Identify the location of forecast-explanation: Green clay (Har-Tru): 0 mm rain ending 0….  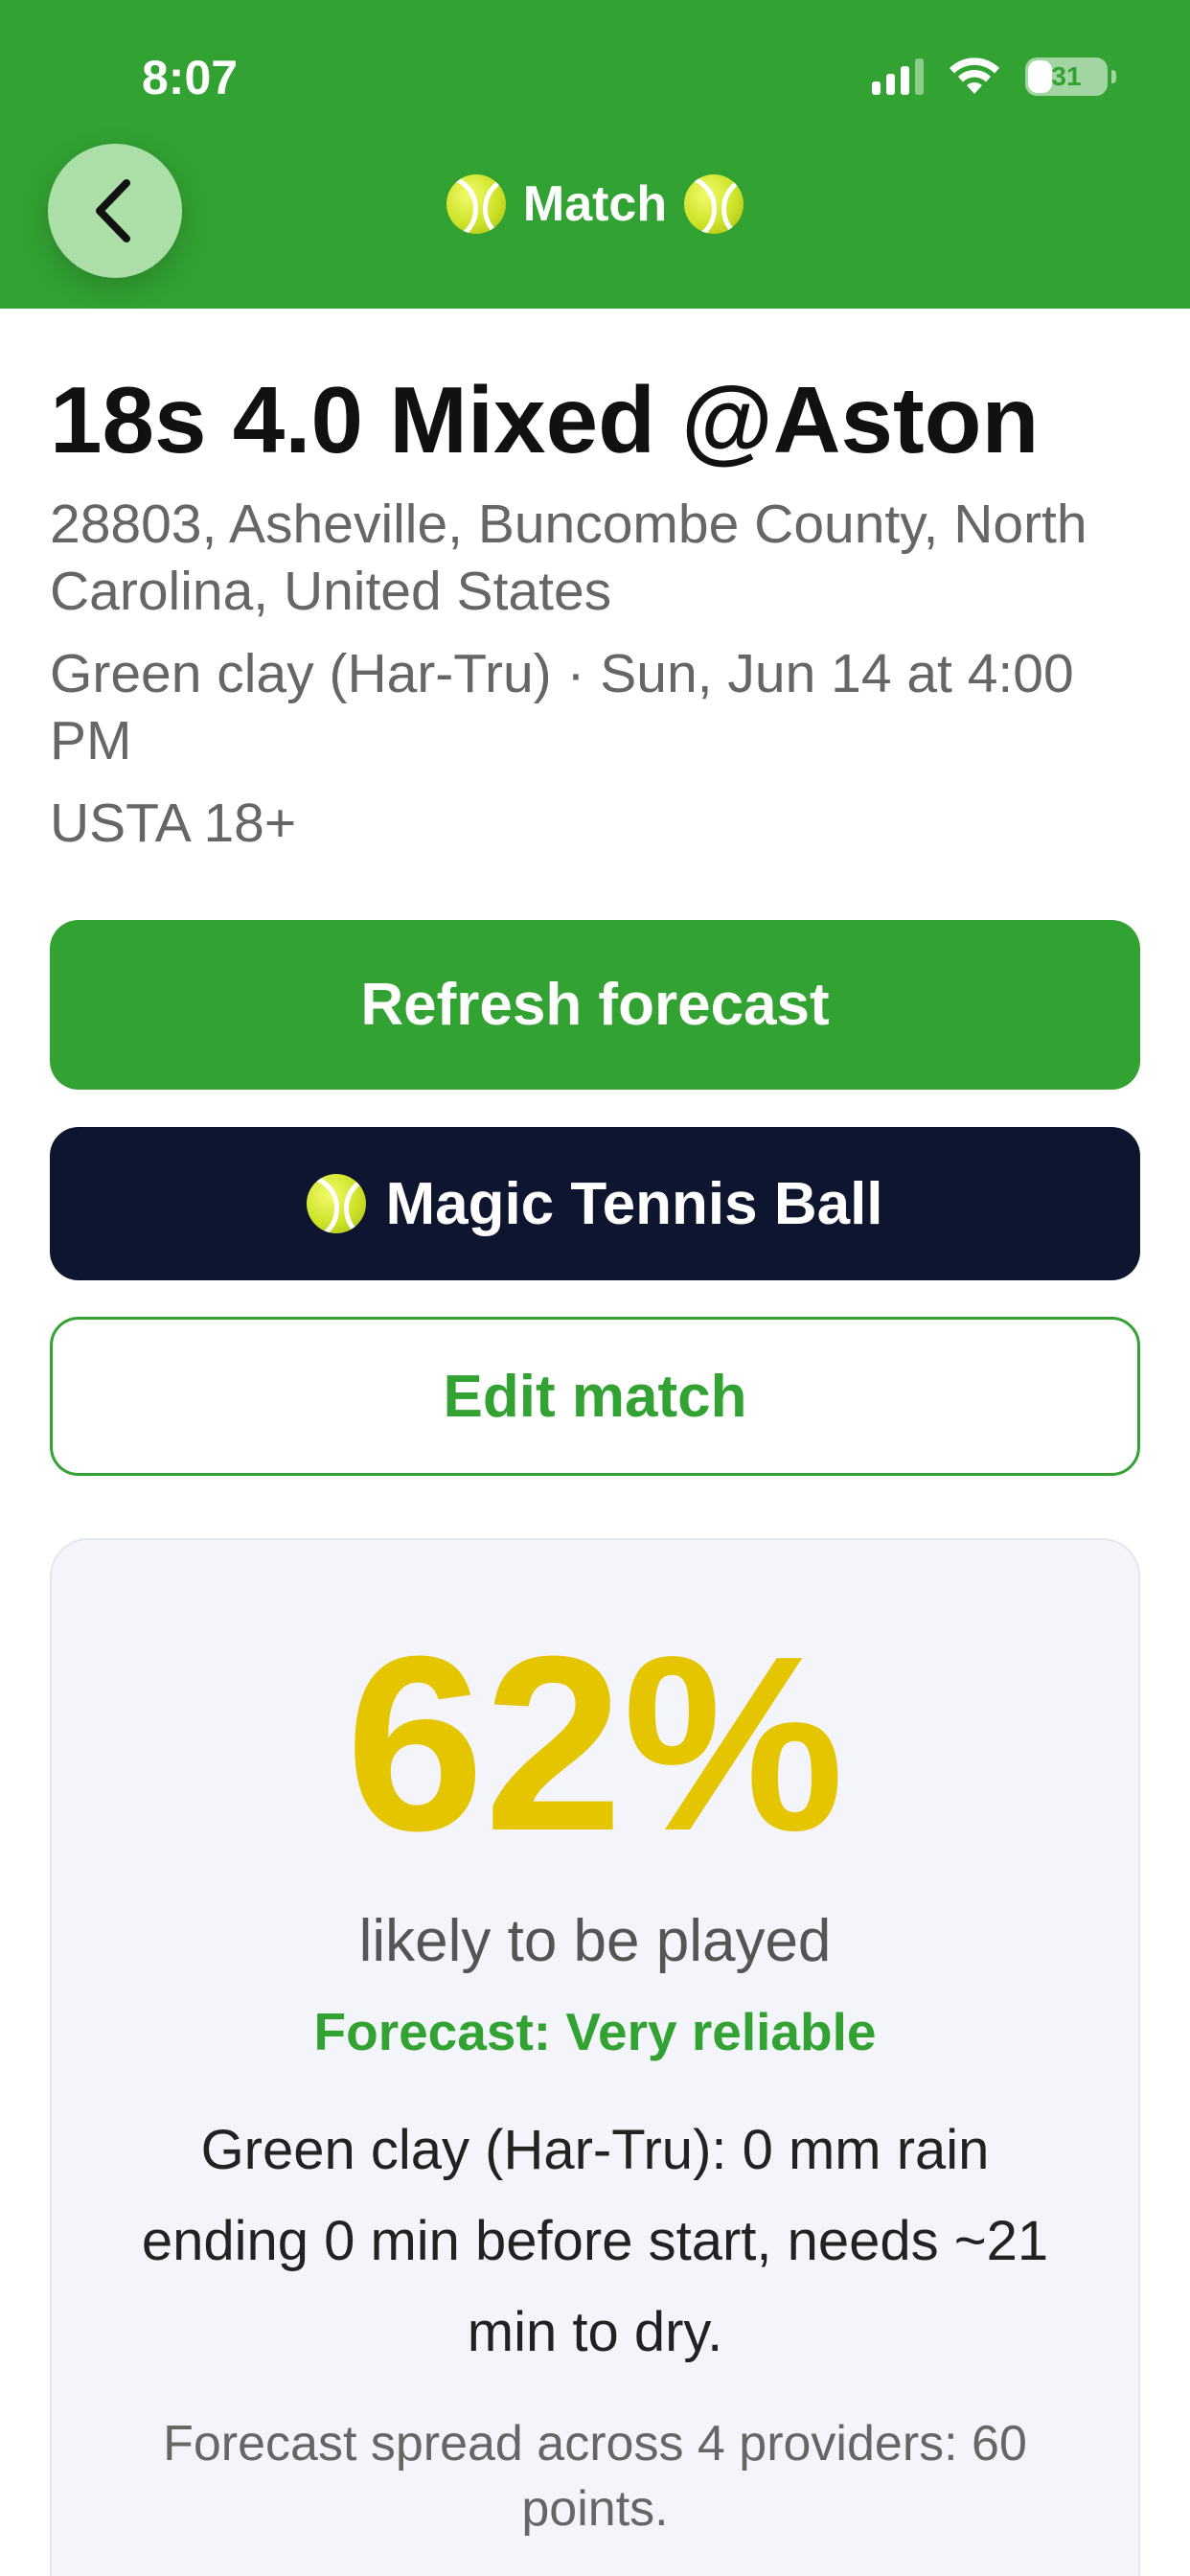
(595, 2241).